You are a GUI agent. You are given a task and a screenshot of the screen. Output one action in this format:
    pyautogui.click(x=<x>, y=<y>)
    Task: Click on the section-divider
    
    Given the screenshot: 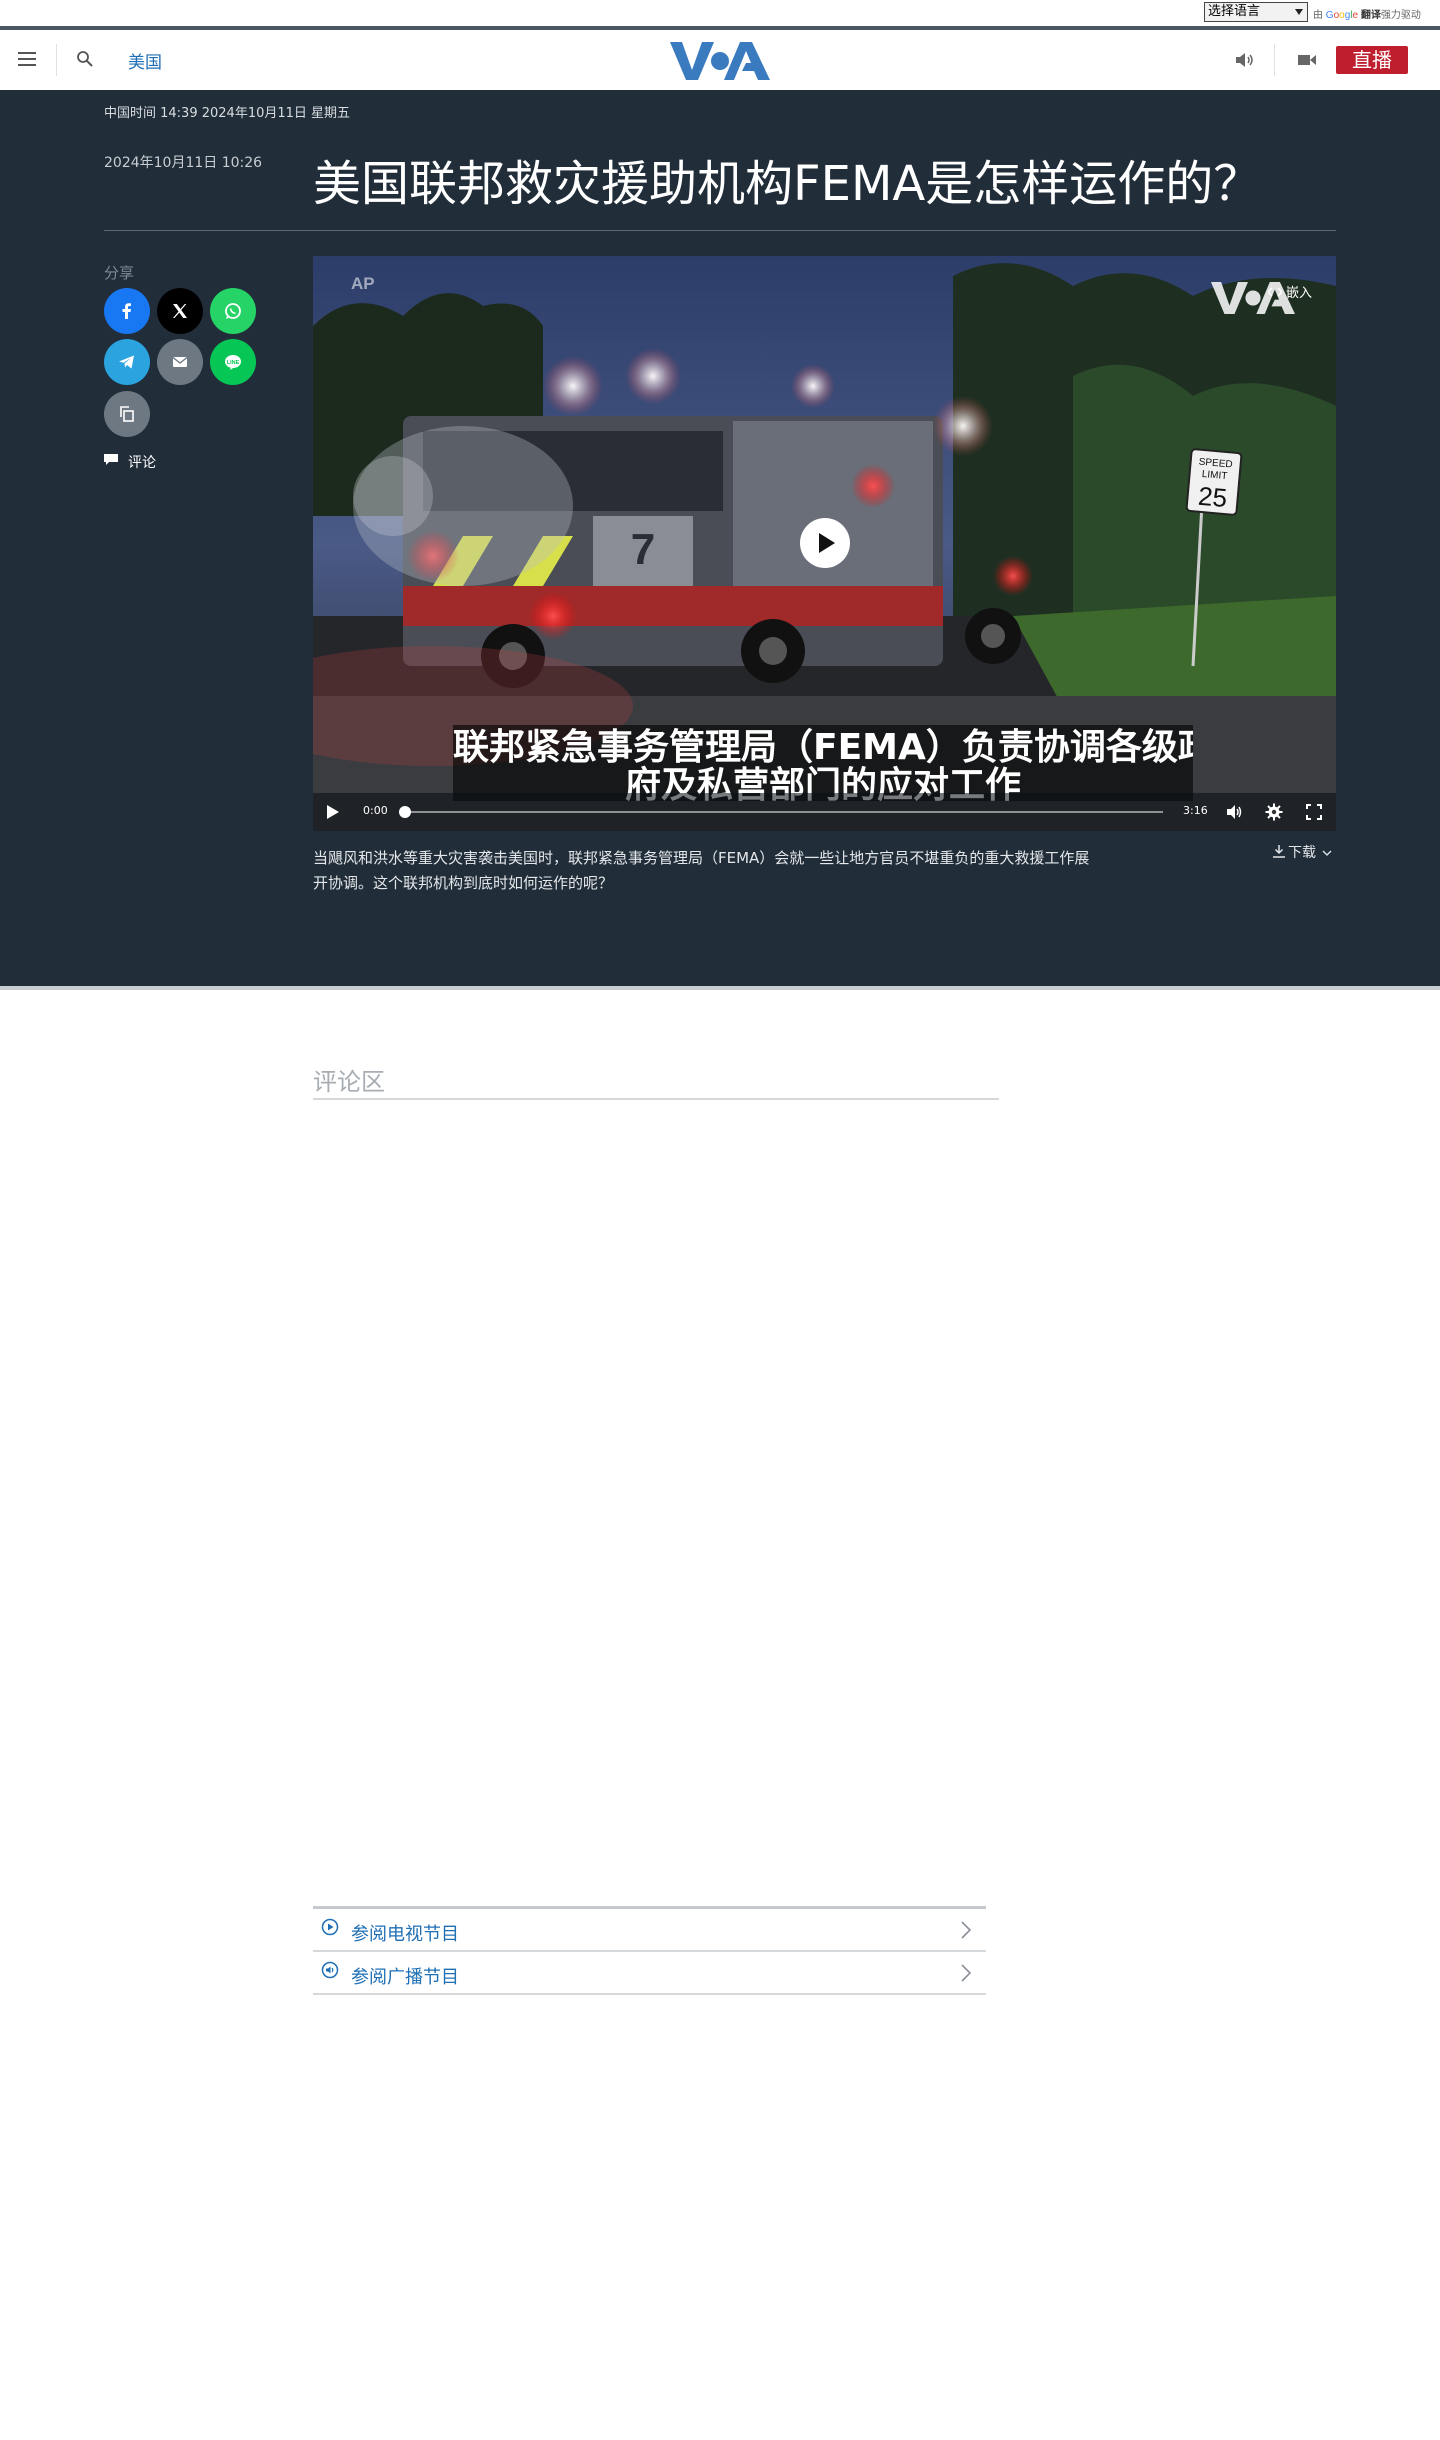 What is the action you would take?
    pyautogui.click(x=720, y=988)
    